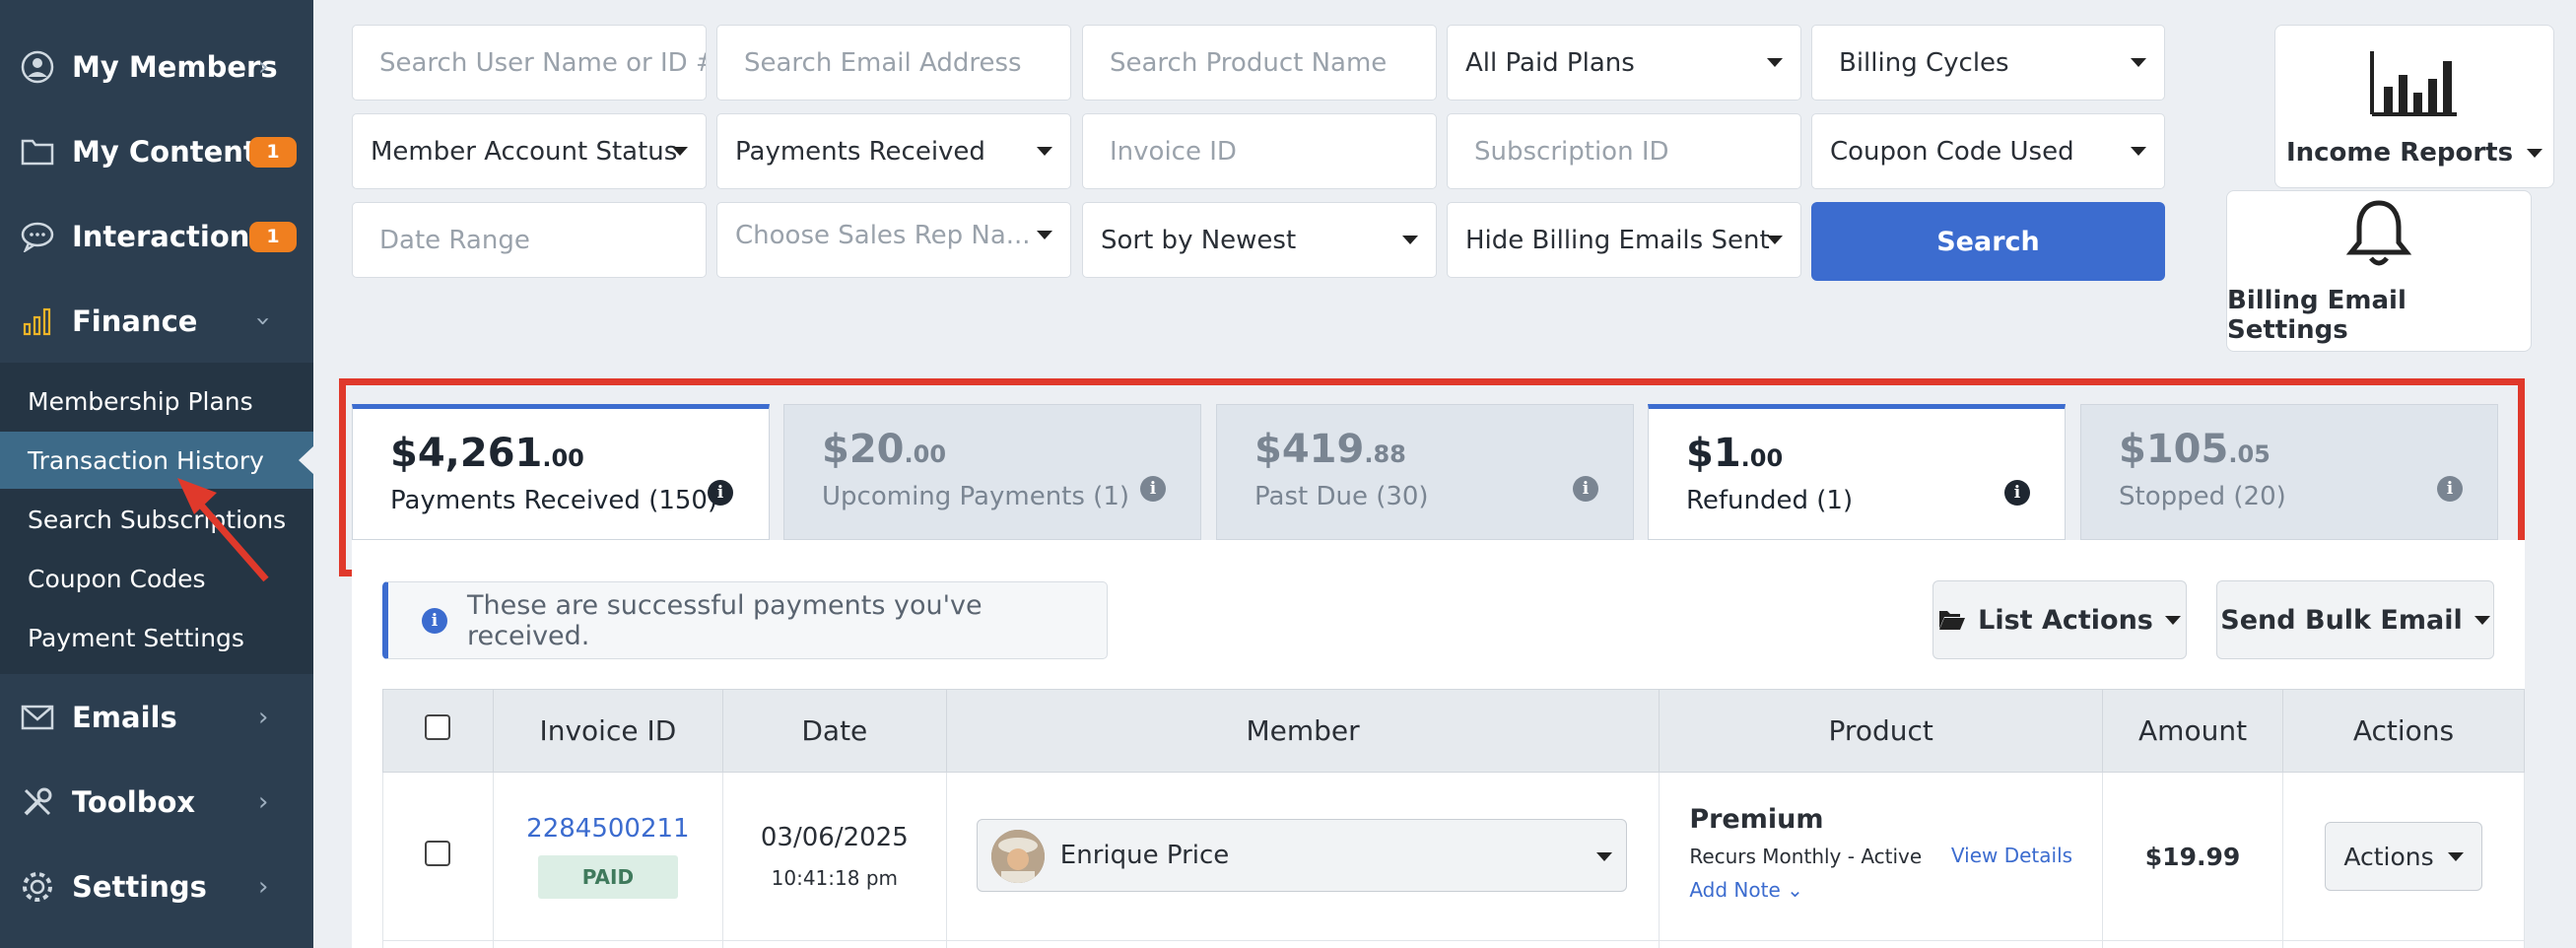  Describe the element at coordinates (542, 62) in the screenshot. I see `search-user-input` at that location.